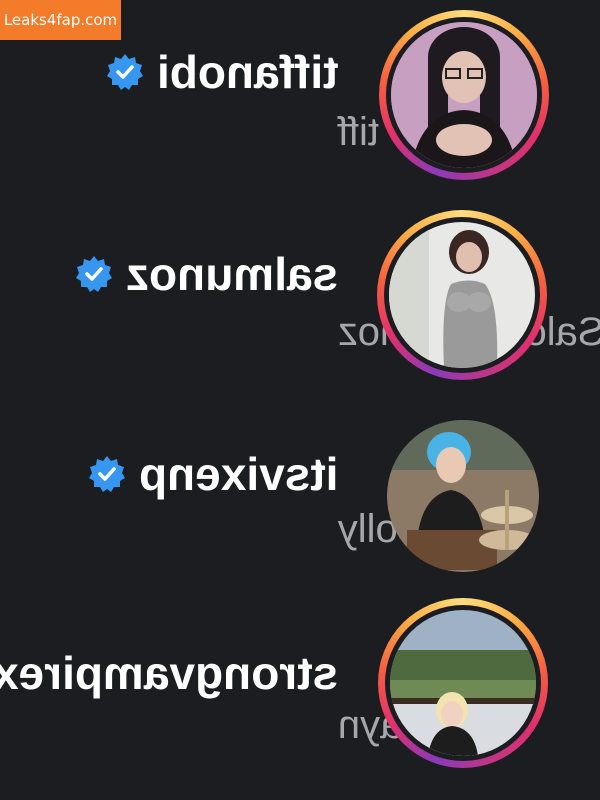 The height and width of the screenshot is (800, 600). I want to click on username-line: tiffanobi, so click(221, 72).